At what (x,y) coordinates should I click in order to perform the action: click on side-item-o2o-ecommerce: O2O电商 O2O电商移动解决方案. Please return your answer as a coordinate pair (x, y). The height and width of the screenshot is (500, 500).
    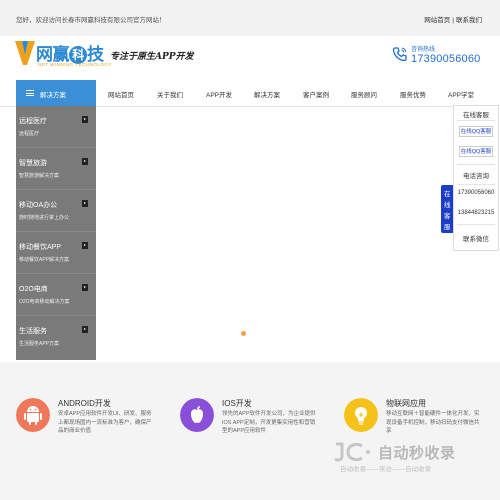
    Looking at the image, I should click on (56, 295).